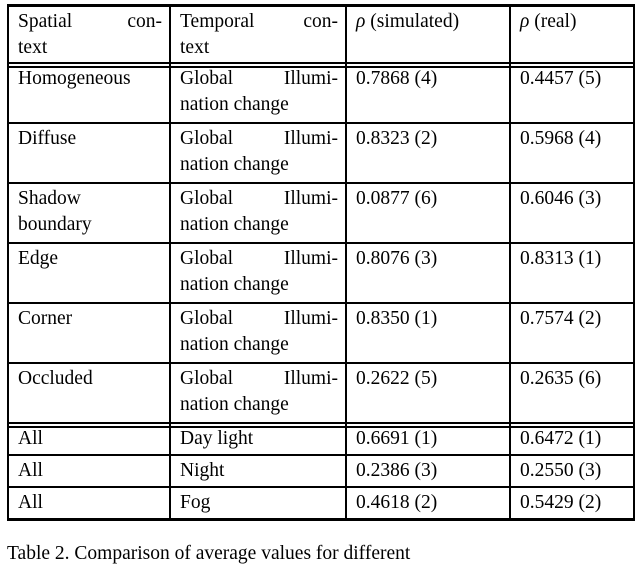  I want to click on table-row: All Night 0.2386 (3) 0.2550 (3), so click(321, 470).